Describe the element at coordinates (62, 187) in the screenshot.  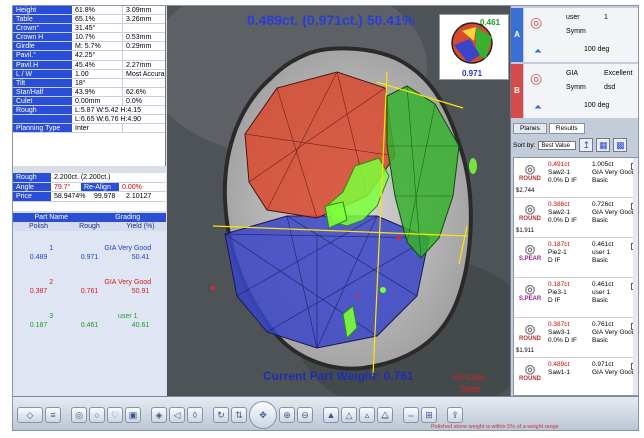
I see `angle-value: 79.7°` at that location.